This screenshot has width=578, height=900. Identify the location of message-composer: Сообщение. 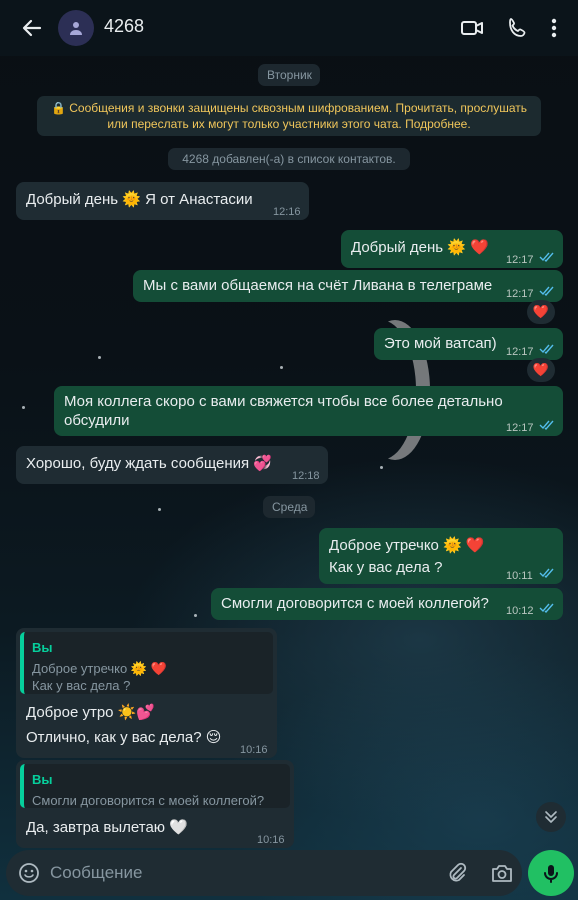
(264, 873).